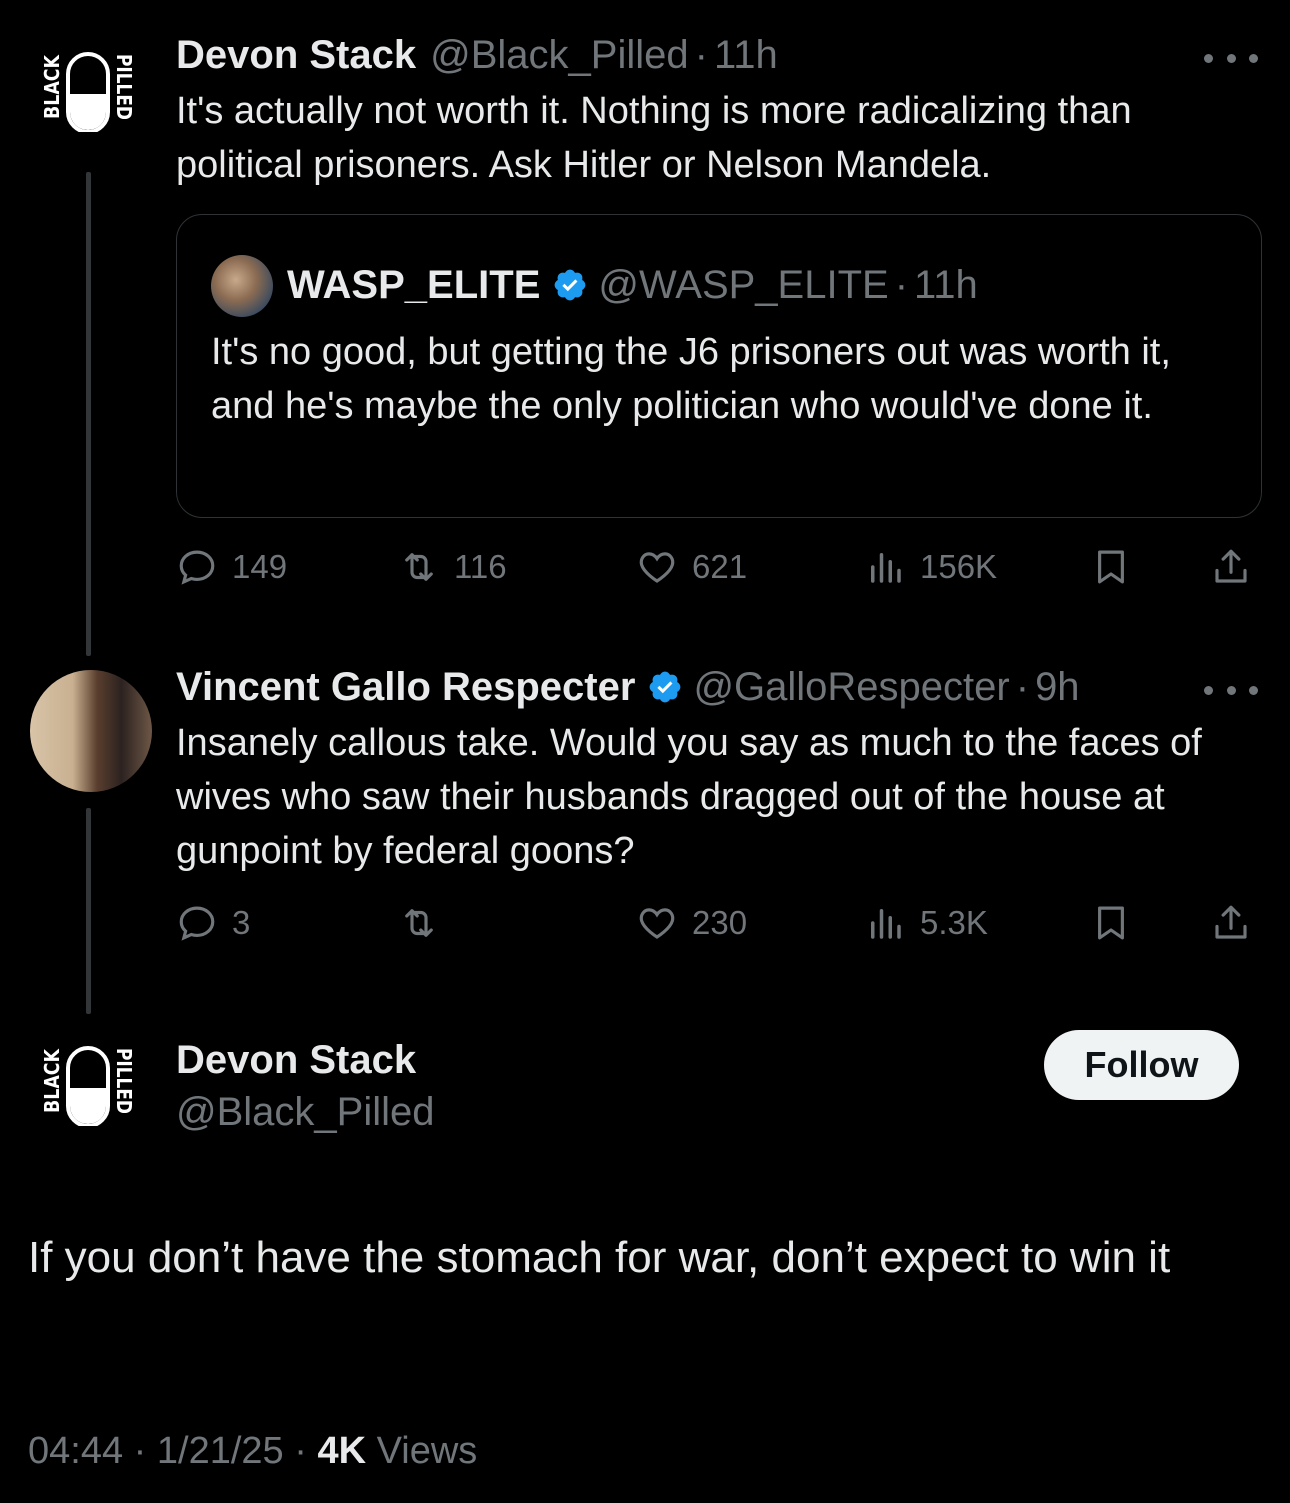 This screenshot has width=1290, height=1503. Describe the element at coordinates (427, 1451) in the screenshot. I see `views-label: Views` at that location.